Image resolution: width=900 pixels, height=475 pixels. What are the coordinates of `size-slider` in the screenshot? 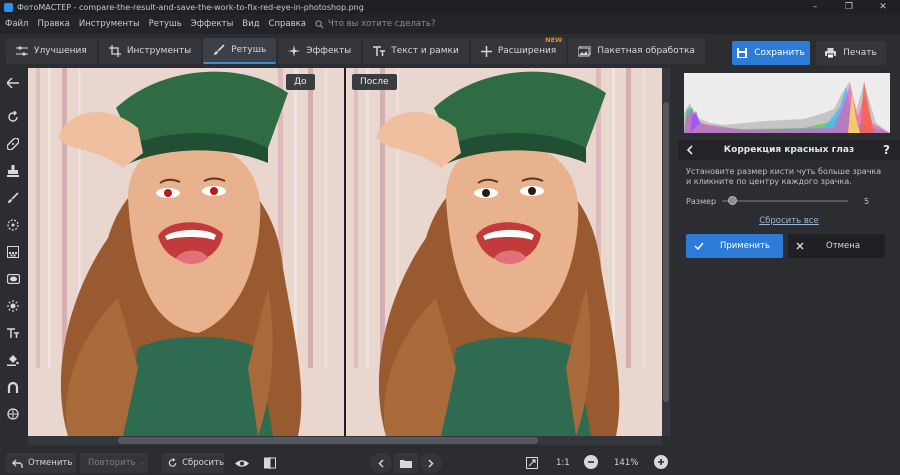 It's located at (785, 200).